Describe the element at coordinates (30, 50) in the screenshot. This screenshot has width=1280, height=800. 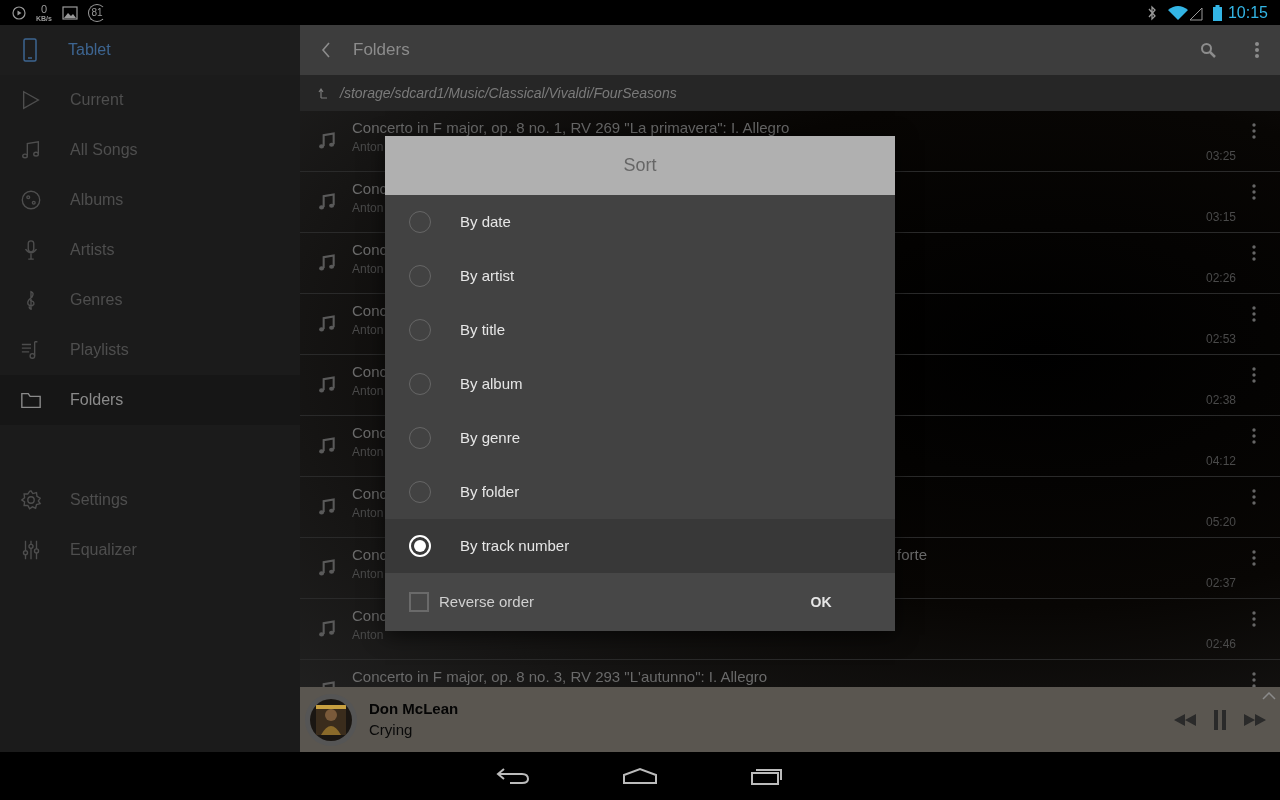
I see `tablet-icon` at that location.